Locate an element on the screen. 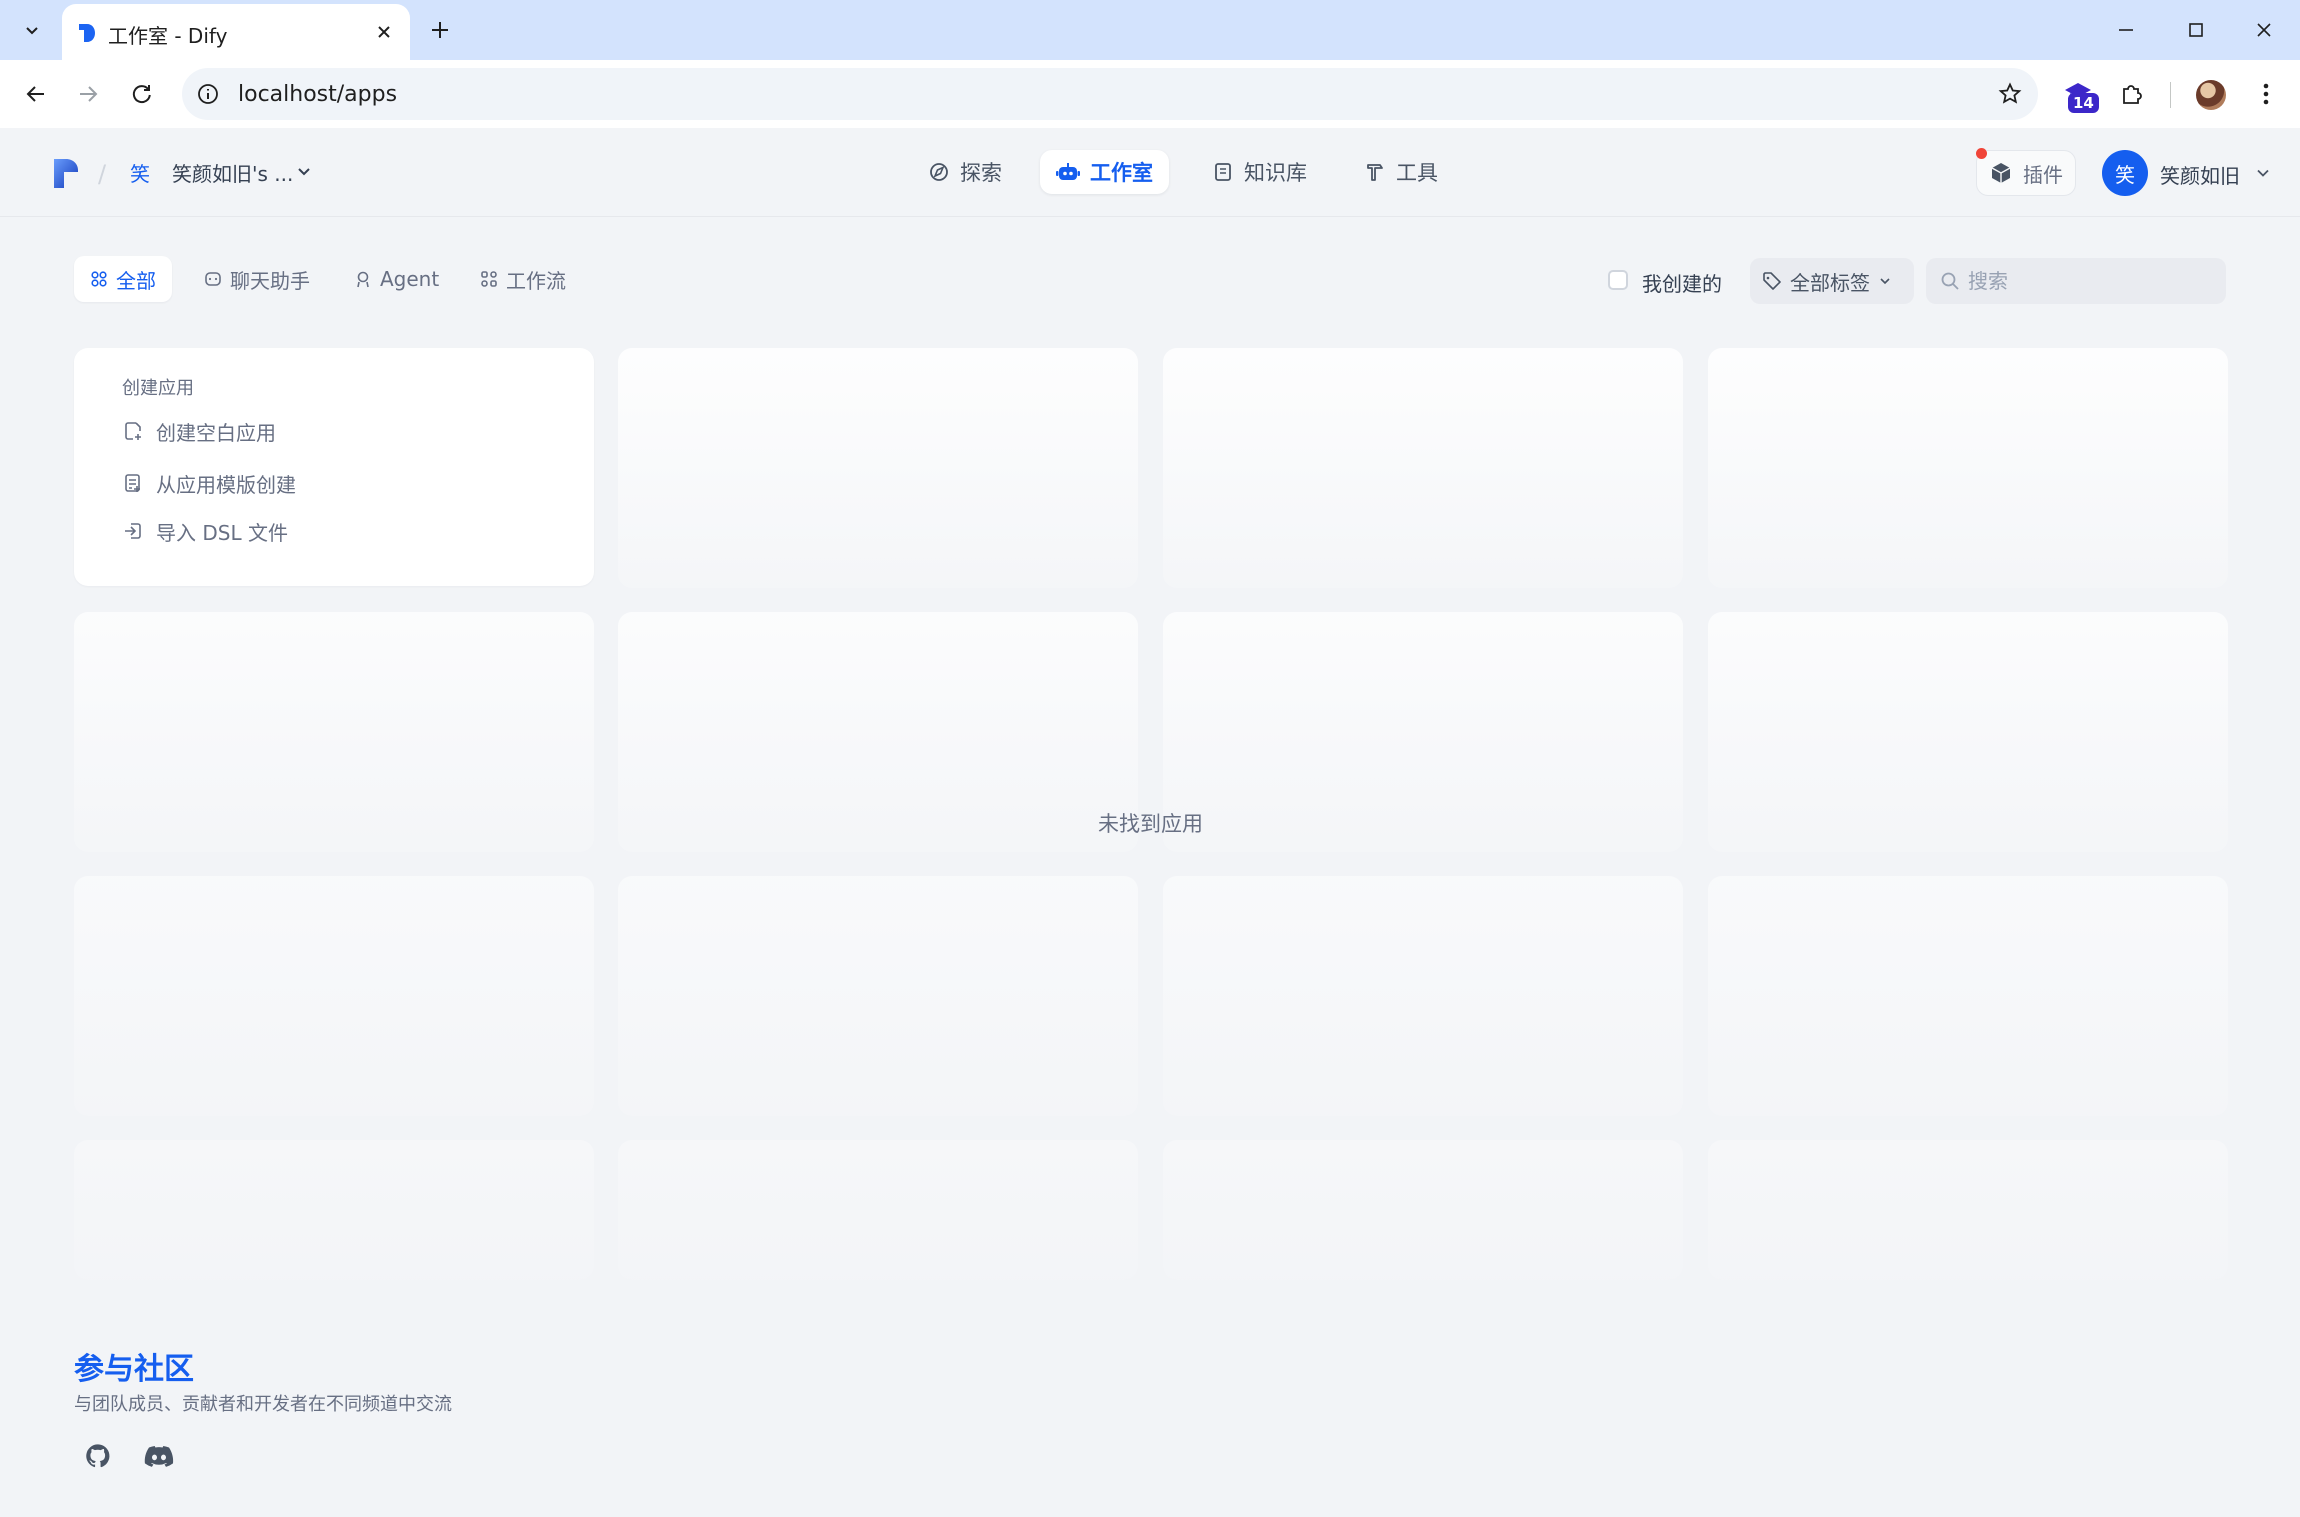 The width and height of the screenshot is (2300, 1517). community-title: 参与社区 is located at coordinates (134, 1369).